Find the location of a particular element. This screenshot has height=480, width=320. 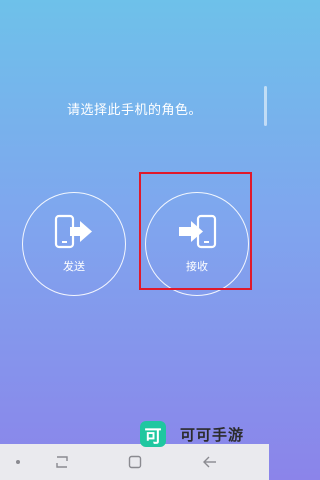

watermark: 可 可可手游 is located at coordinates (192, 434).